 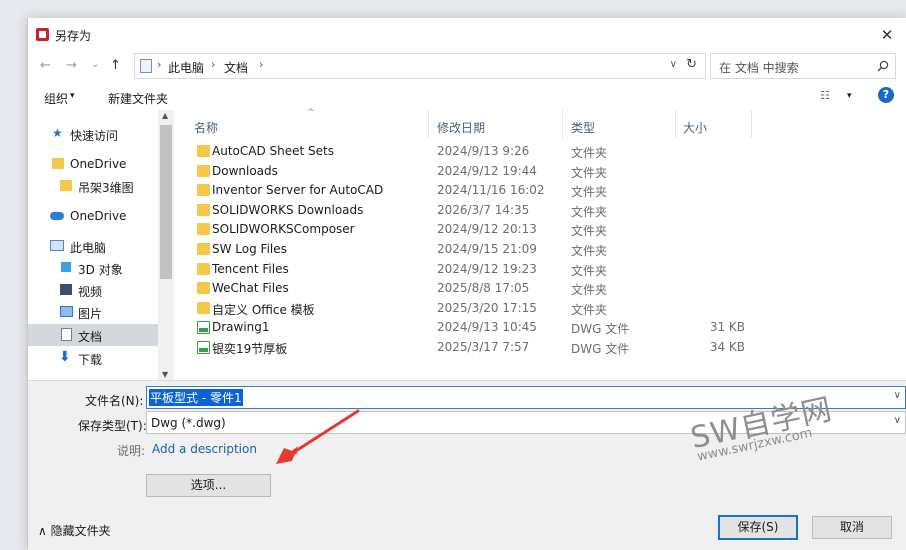 What do you see at coordinates (90, 360) in the screenshot?
I see `sidebar-item-label: 下载` at bounding box center [90, 360].